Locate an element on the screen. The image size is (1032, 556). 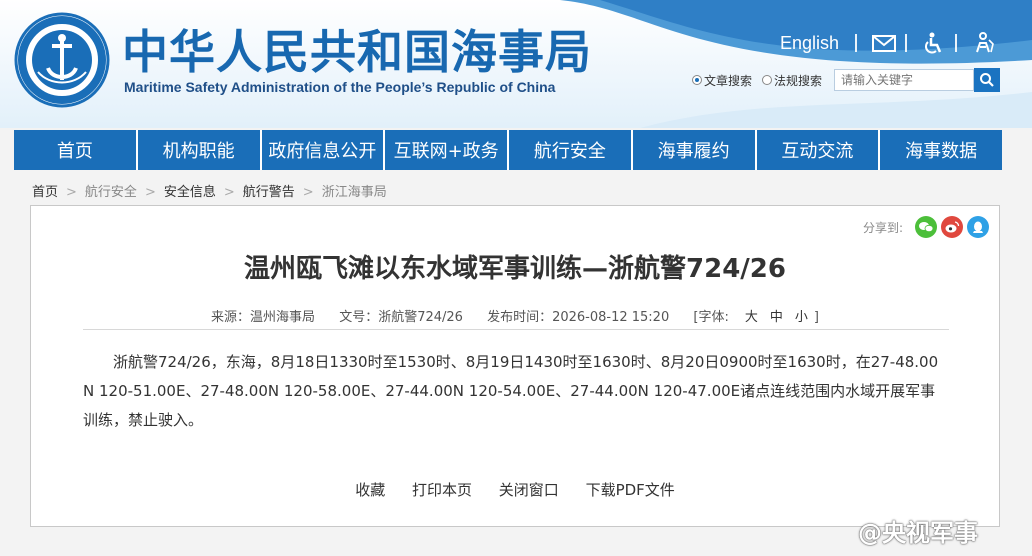
breadcrumb-nav-warning: 航行警告 is located at coordinates (269, 192).